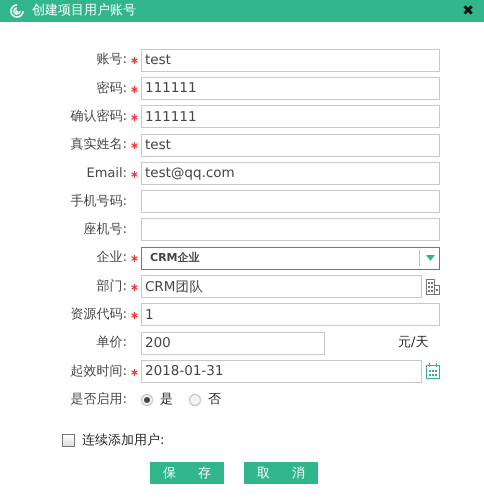 The height and width of the screenshot is (497, 484). I want to click on checkbox, so click(68, 441).